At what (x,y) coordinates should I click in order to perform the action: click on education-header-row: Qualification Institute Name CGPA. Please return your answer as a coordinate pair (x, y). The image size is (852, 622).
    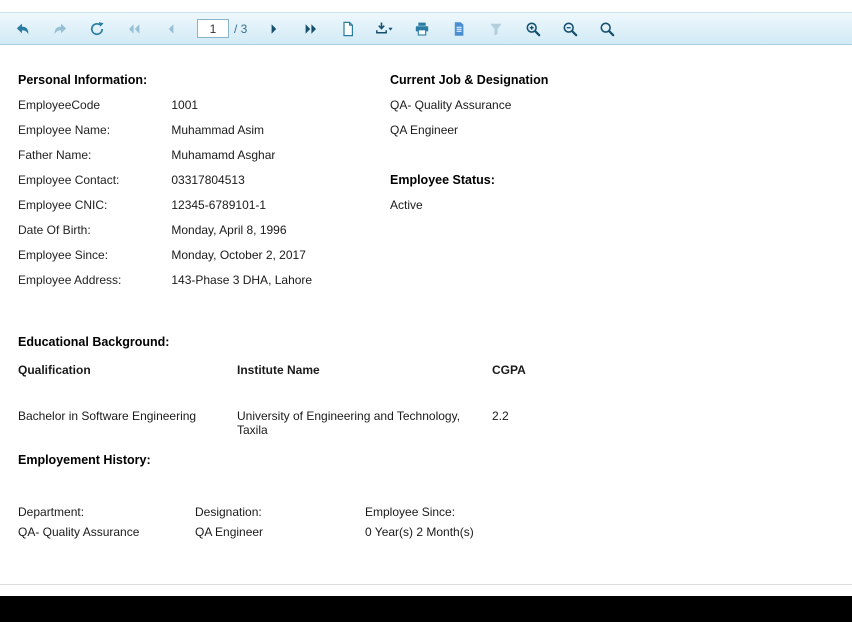
    Looking at the image, I should click on (378, 370).